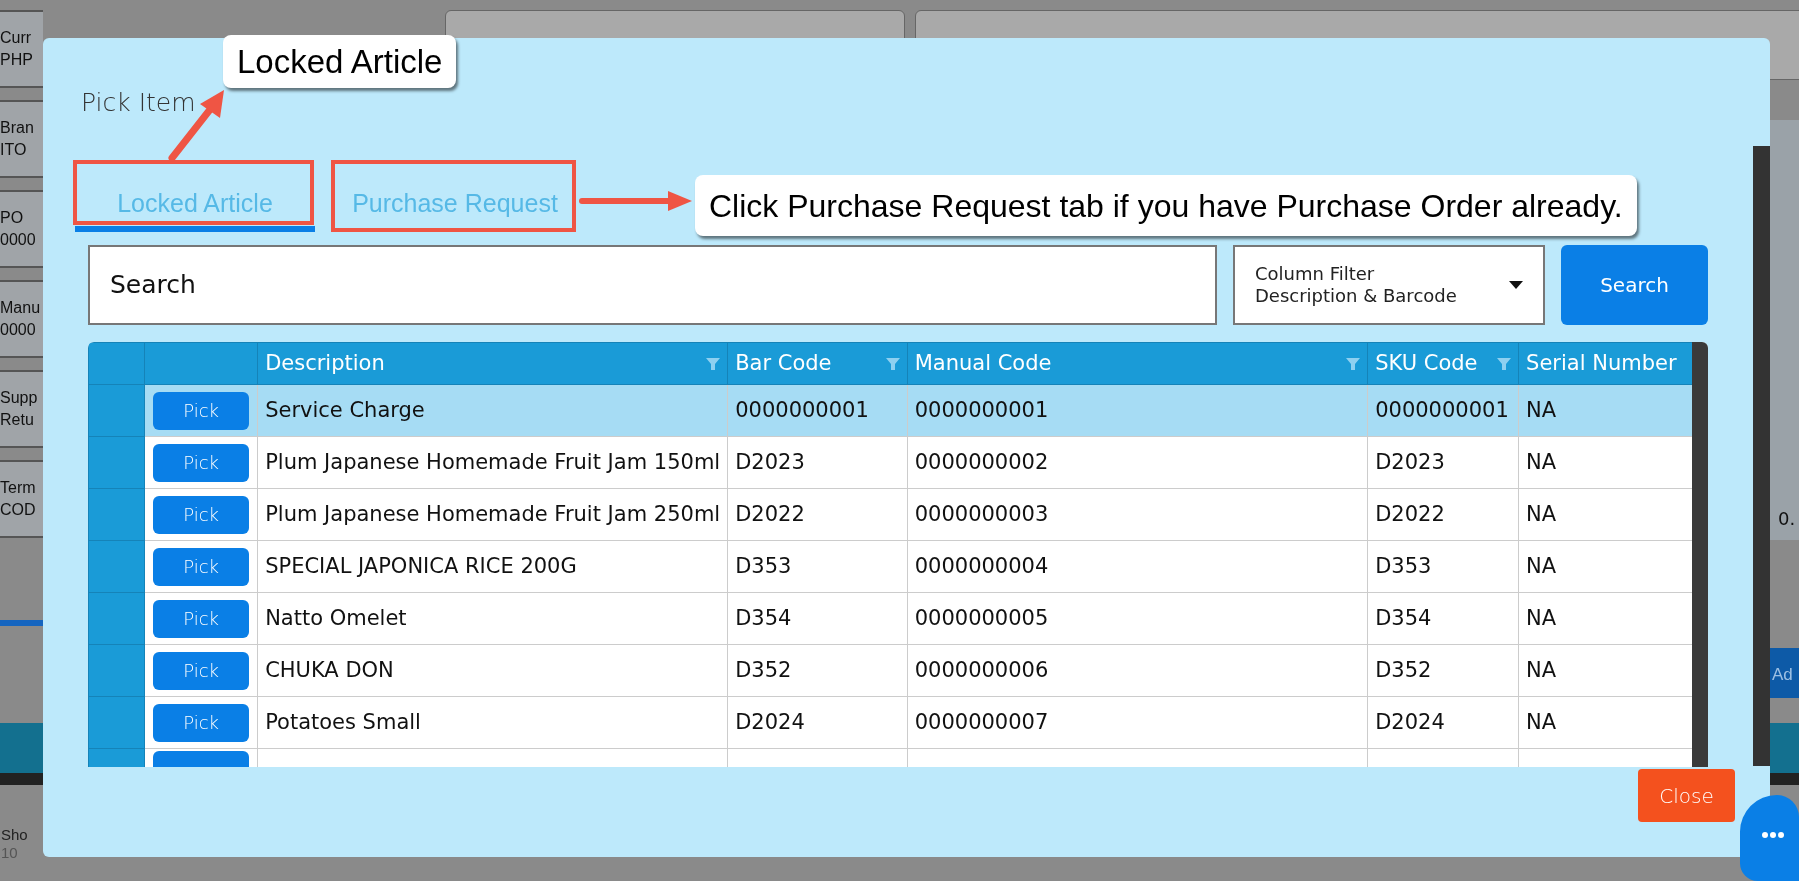 The image size is (1799, 881). What do you see at coordinates (1315, 274) in the screenshot?
I see `filter-label: Column Filter` at bounding box center [1315, 274].